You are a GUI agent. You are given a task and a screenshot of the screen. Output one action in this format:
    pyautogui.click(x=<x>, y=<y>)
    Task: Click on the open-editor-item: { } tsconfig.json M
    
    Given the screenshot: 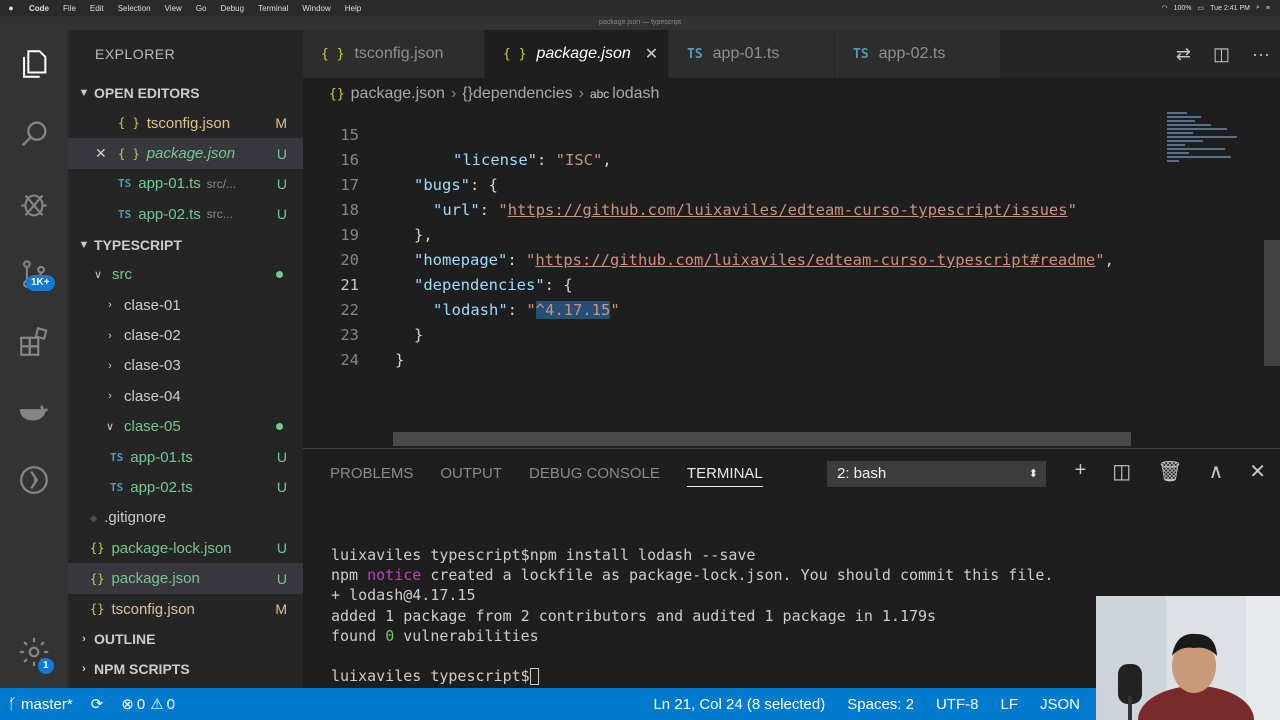 What is the action you would take?
    pyautogui.click(x=185, y=123)
    